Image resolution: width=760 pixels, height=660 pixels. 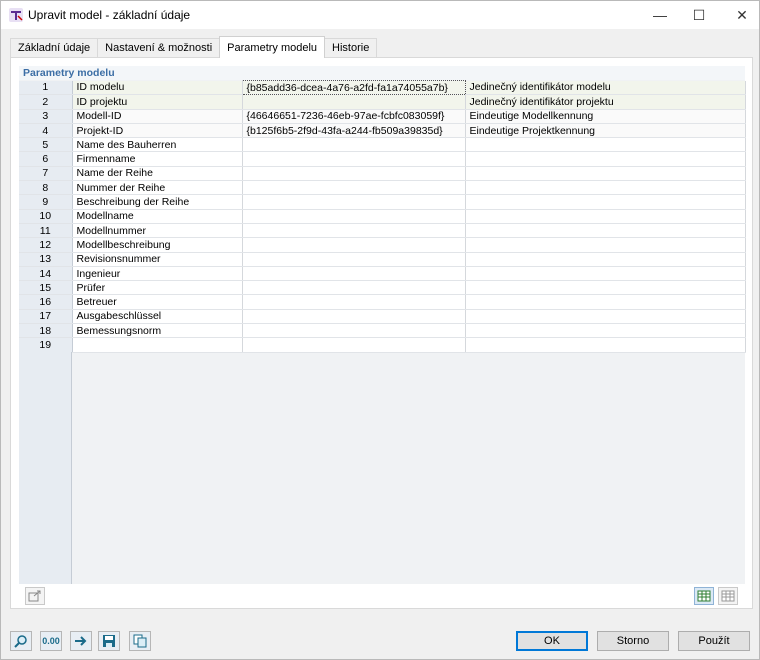 I want to click on parameter-name-cell: Name der Reihe, so click(x=157, y=174).